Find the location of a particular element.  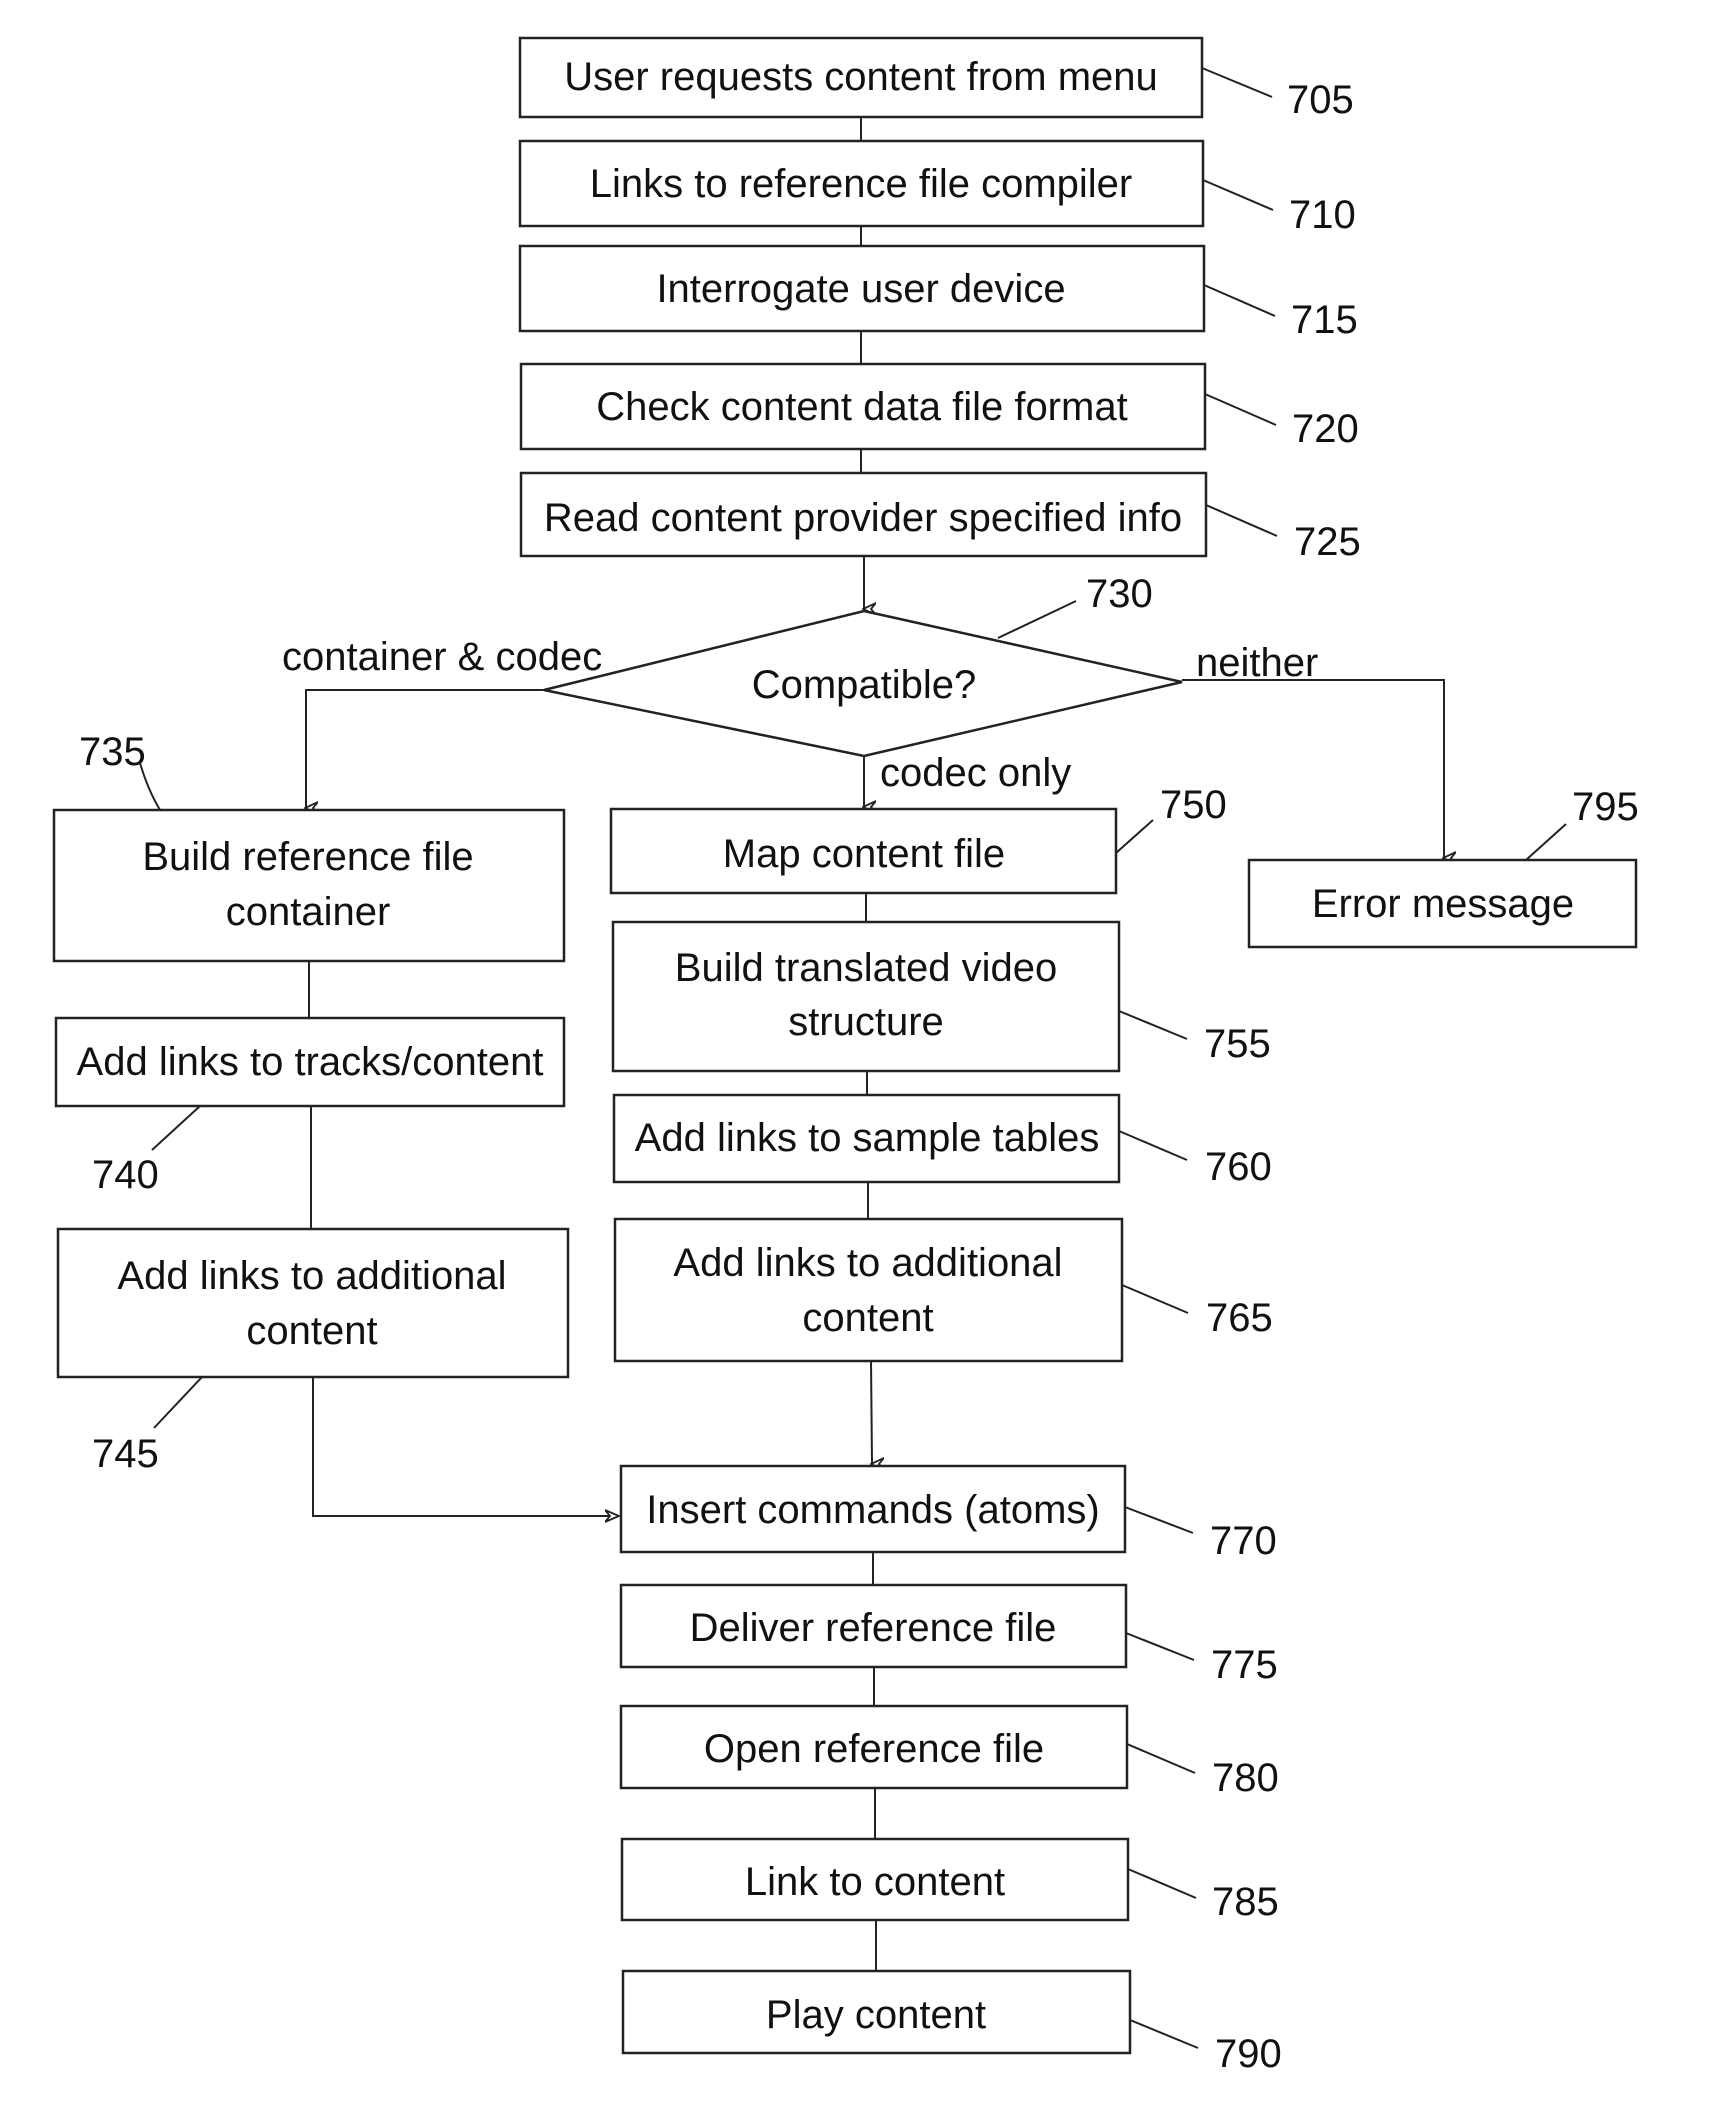

svg-text: 790 is located at coordinates (1248, 2054).